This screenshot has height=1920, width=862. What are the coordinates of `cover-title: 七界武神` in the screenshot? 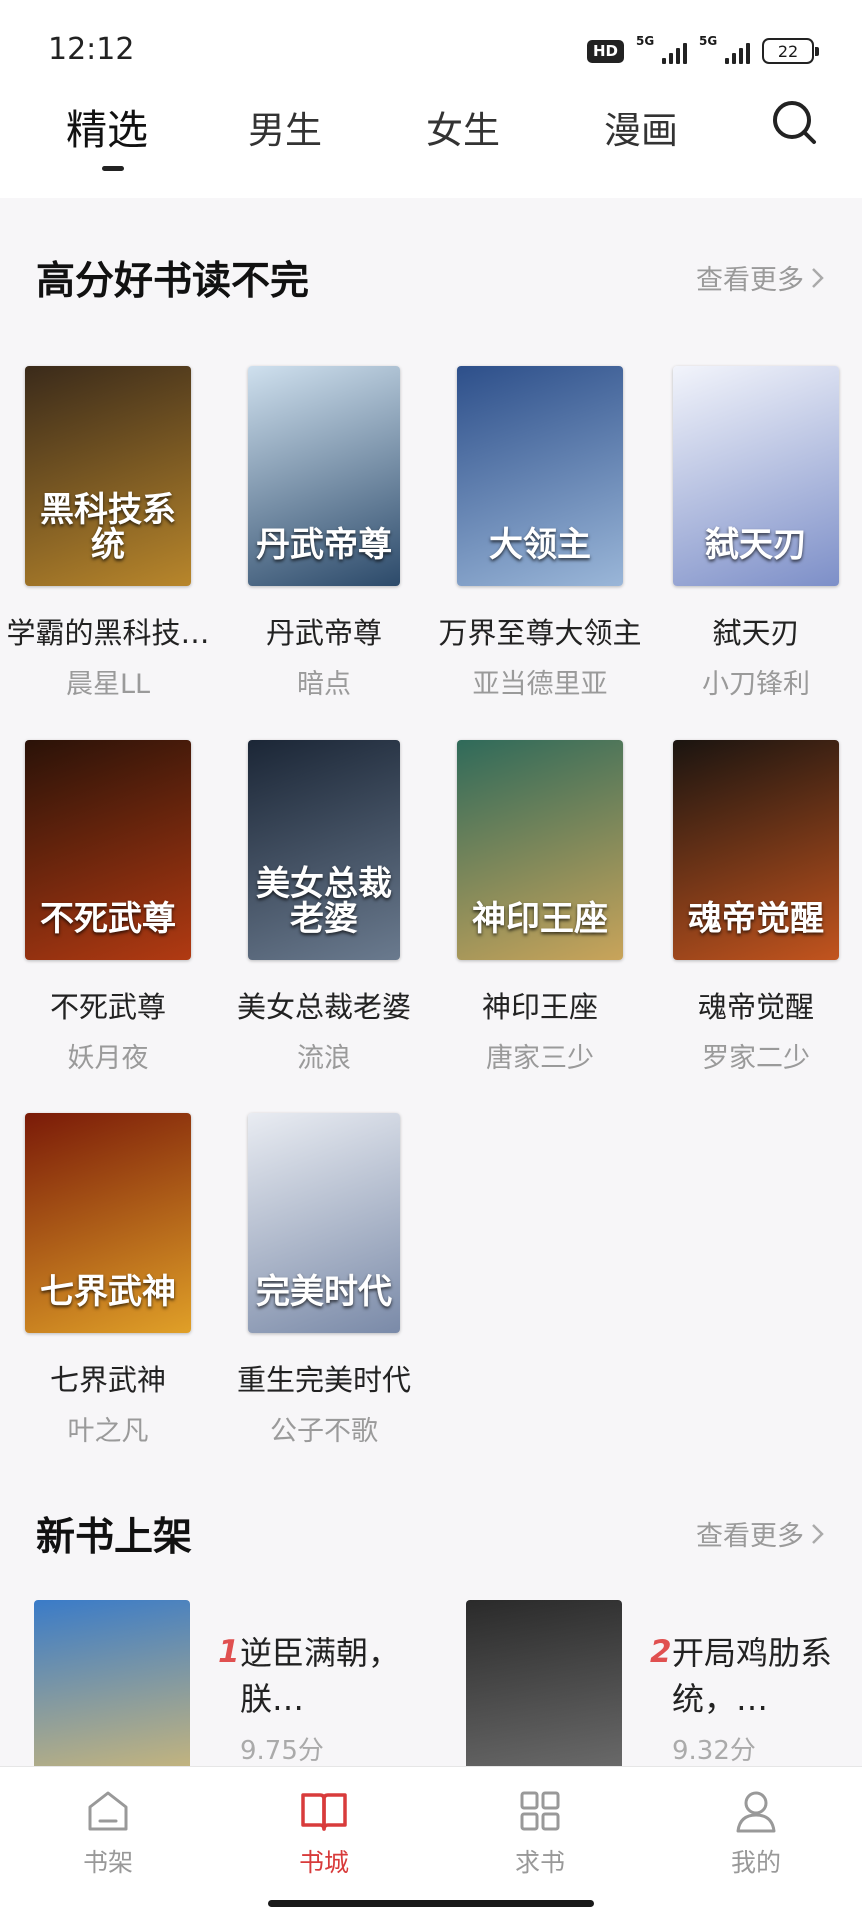 It's located at (108, 1292).